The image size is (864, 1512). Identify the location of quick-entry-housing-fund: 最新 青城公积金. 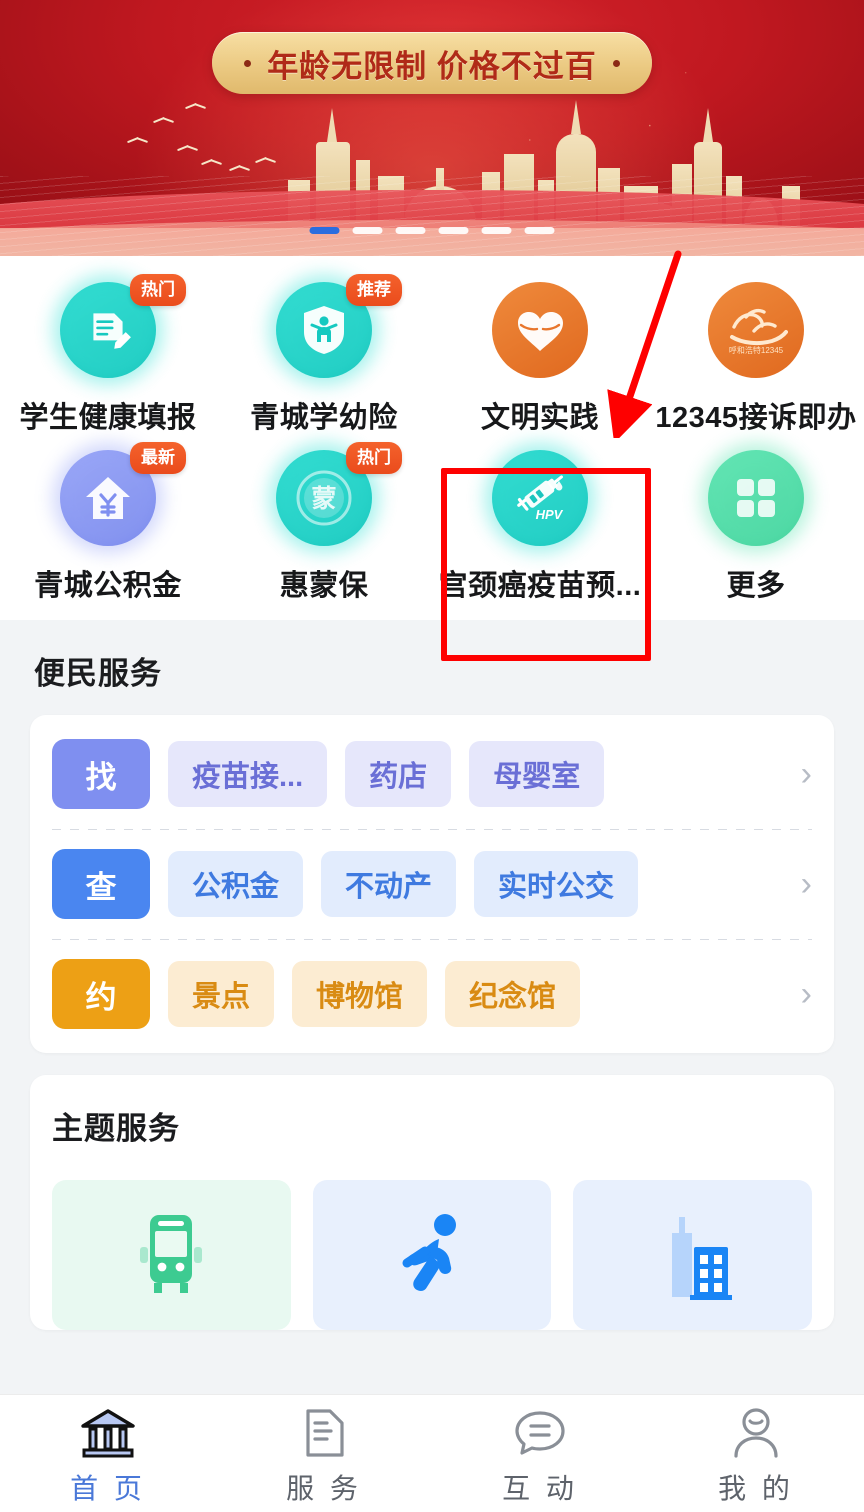
(108, 523).